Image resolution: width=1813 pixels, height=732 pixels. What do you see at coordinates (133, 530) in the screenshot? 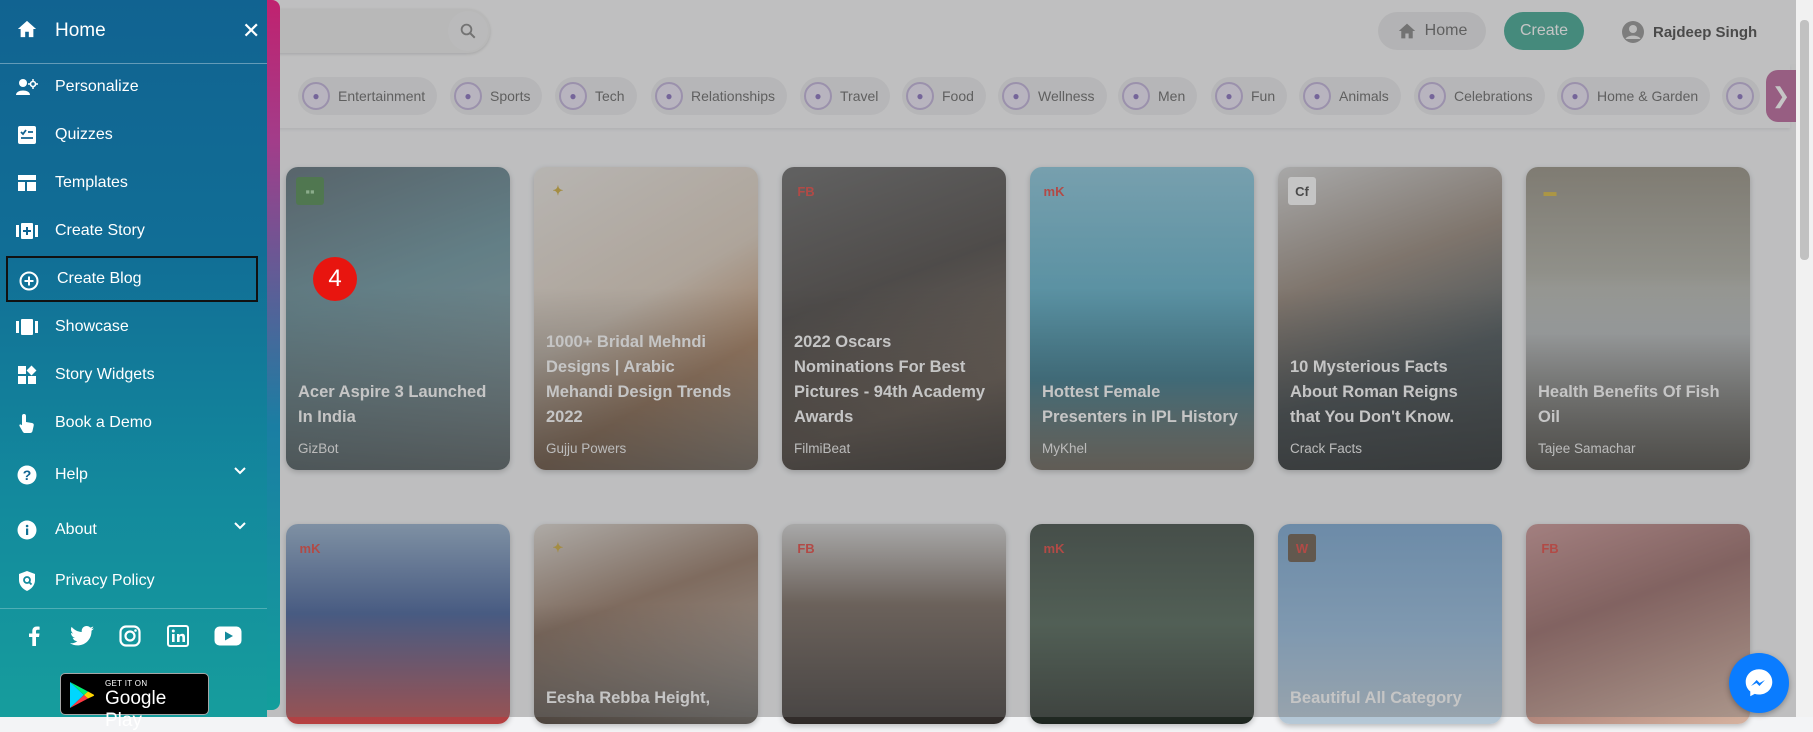
I see `menu-item-about: About` at bounding box center [133, 530].